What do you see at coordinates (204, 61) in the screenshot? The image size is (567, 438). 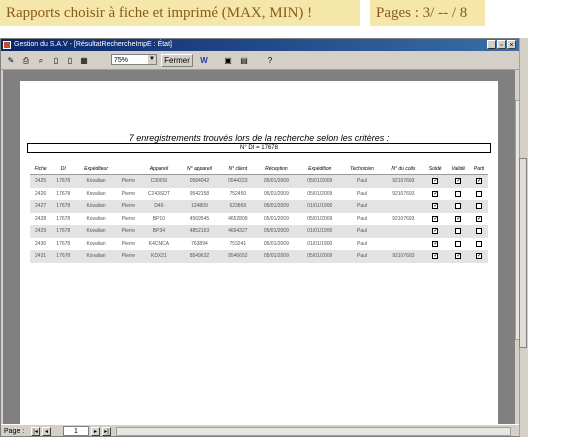 I see `word-export-icon: W` at bounding box center [204, 61].